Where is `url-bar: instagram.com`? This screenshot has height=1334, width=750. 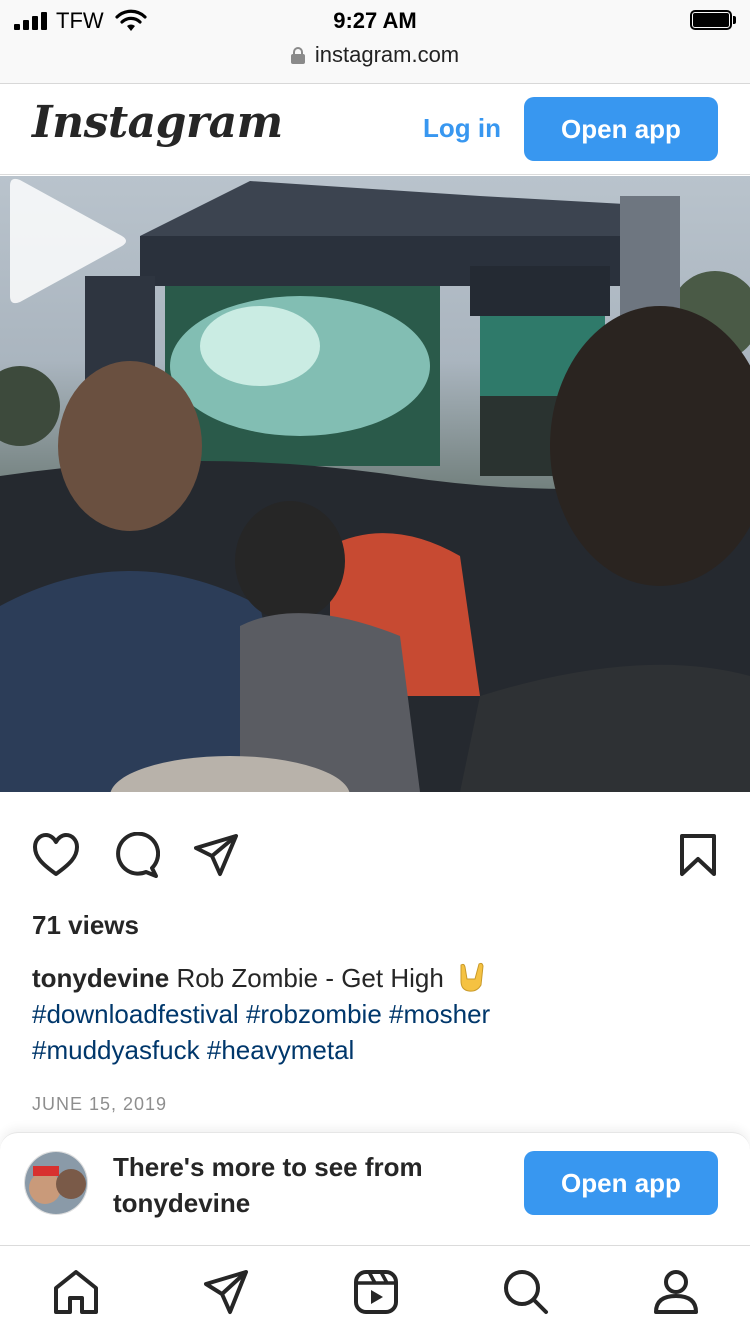
url-bar: instagram.com is located at coordinates (375, 62).